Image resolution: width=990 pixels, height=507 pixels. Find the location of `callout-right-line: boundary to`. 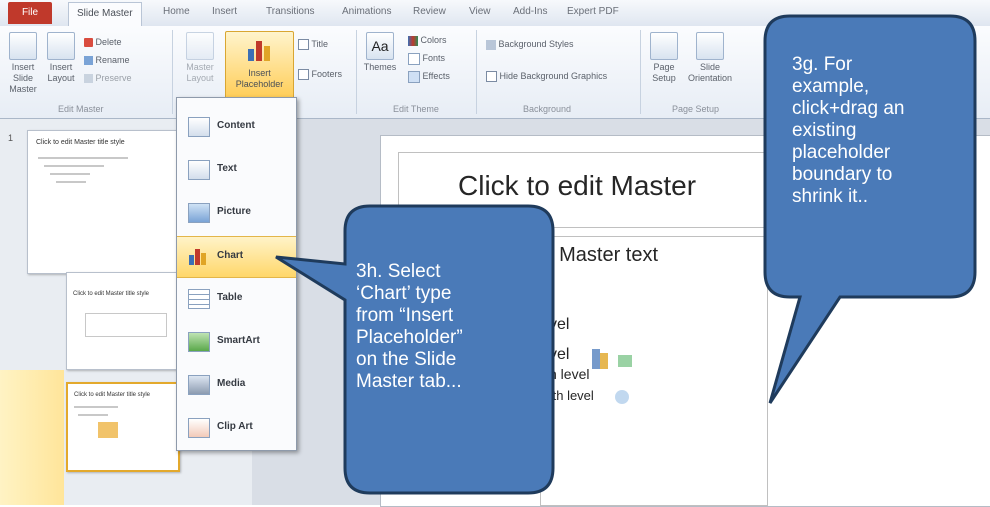

callout-right-line: boundary to is located at coordinates (842, 174).